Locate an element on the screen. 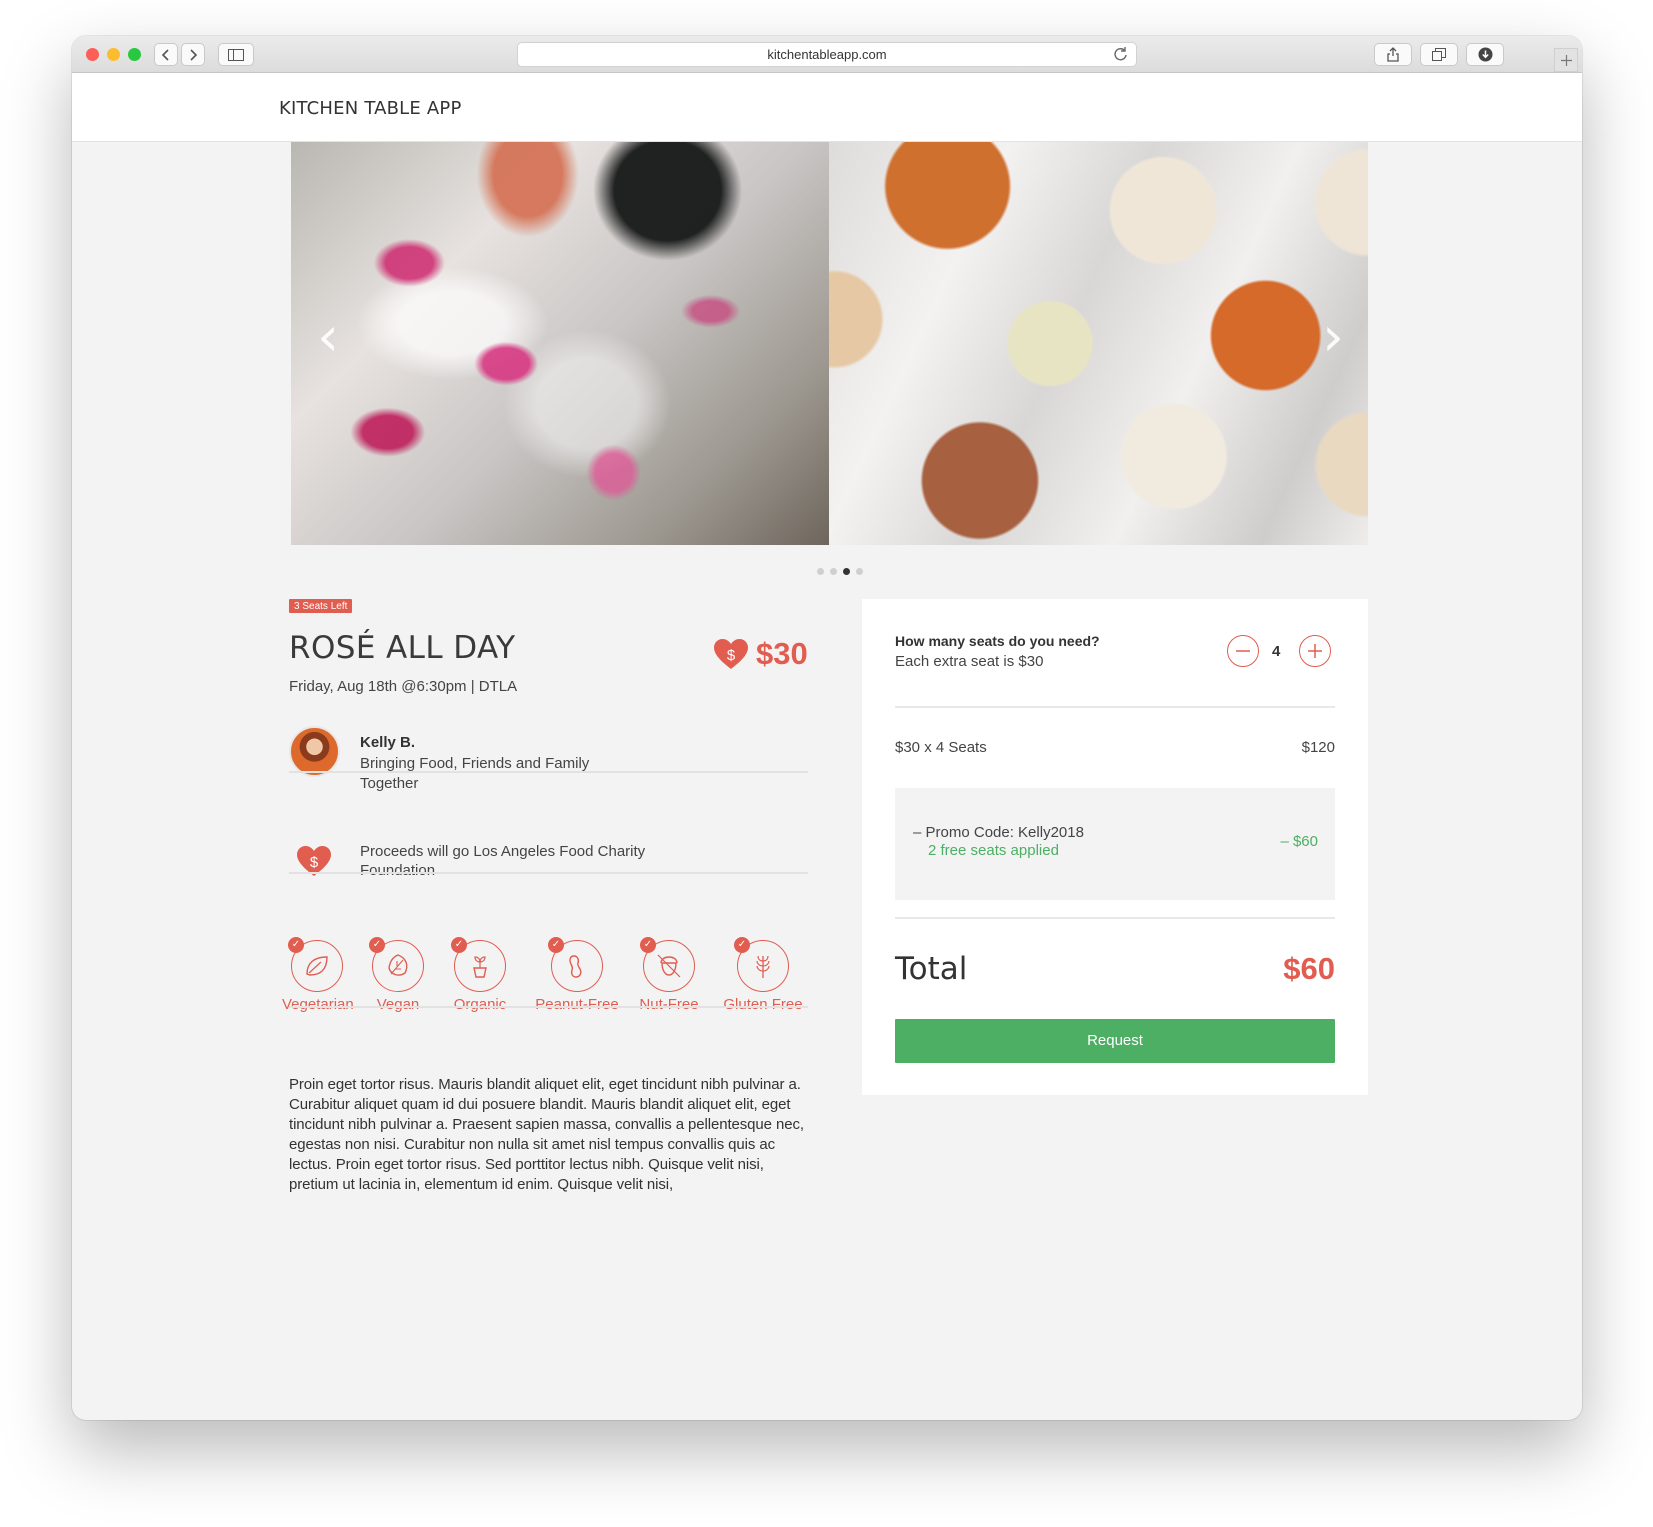  diet-tag-vegan: ✓ Vegan is located at coordinates (398, 975).